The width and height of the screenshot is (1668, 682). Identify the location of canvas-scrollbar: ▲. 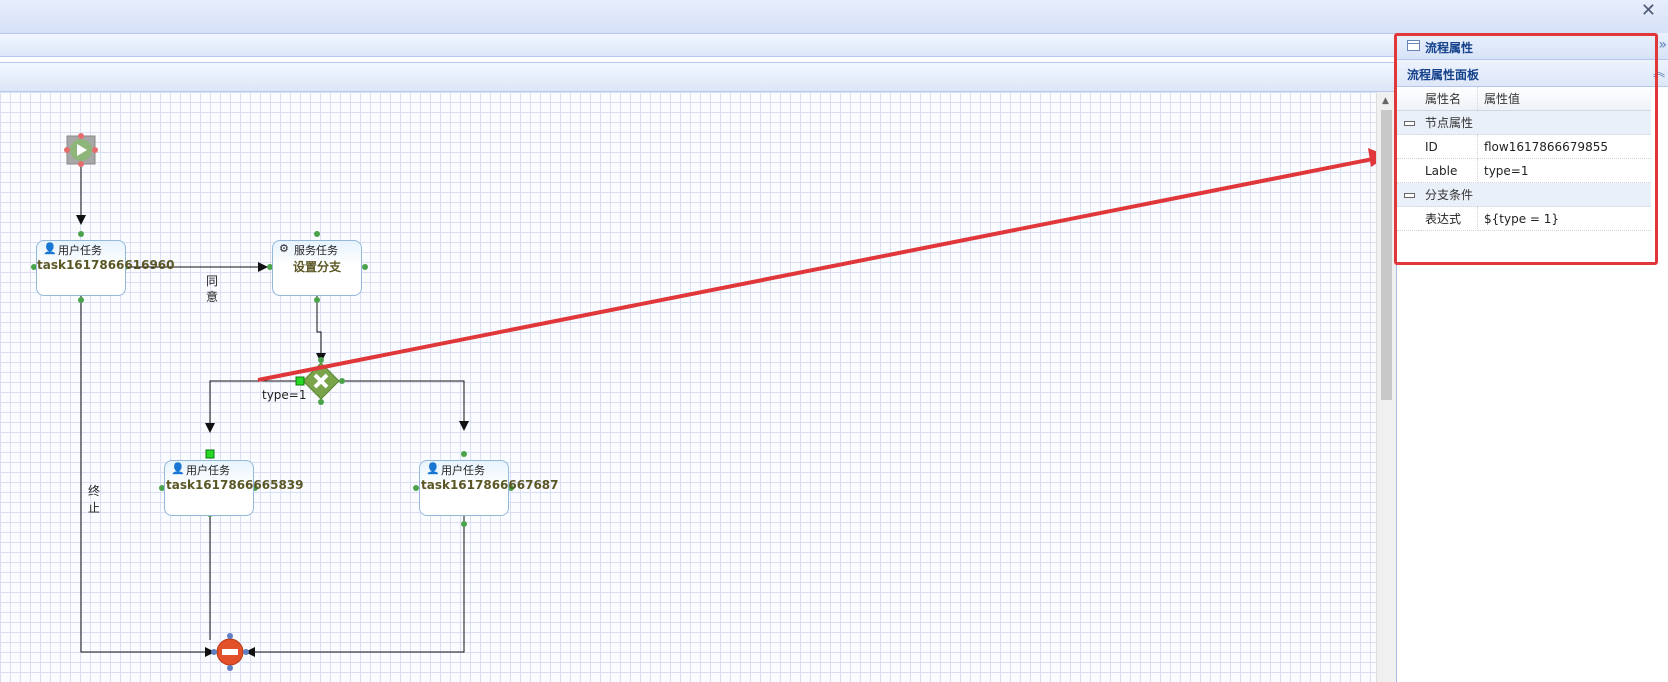
(1386, 387).